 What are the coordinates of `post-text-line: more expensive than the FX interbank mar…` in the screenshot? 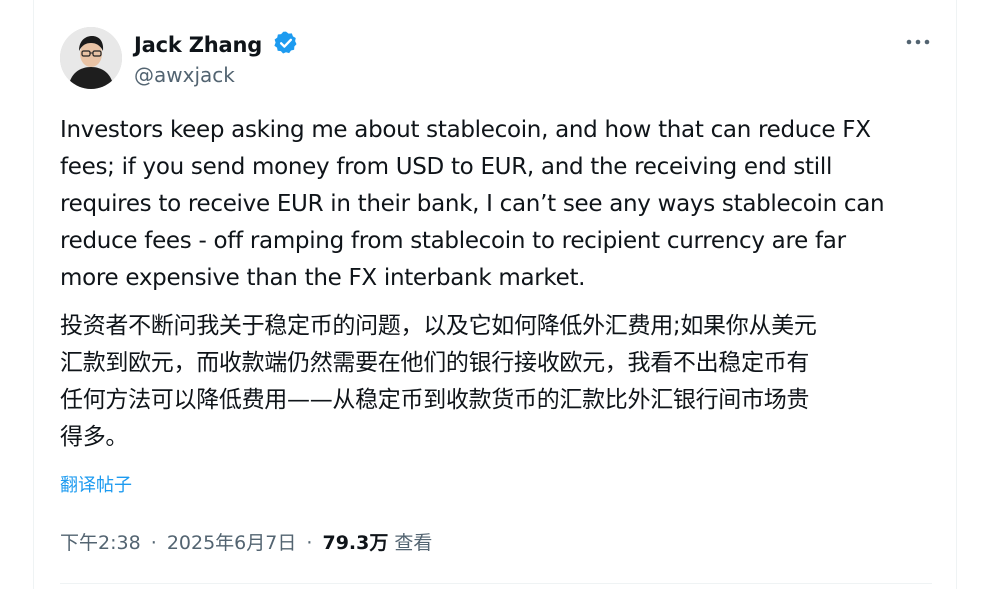 It's located at (323, 278).